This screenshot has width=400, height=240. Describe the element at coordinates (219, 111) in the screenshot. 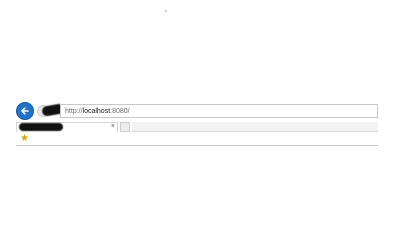

I see `address-bar: http://localhost:8080/` at that location.